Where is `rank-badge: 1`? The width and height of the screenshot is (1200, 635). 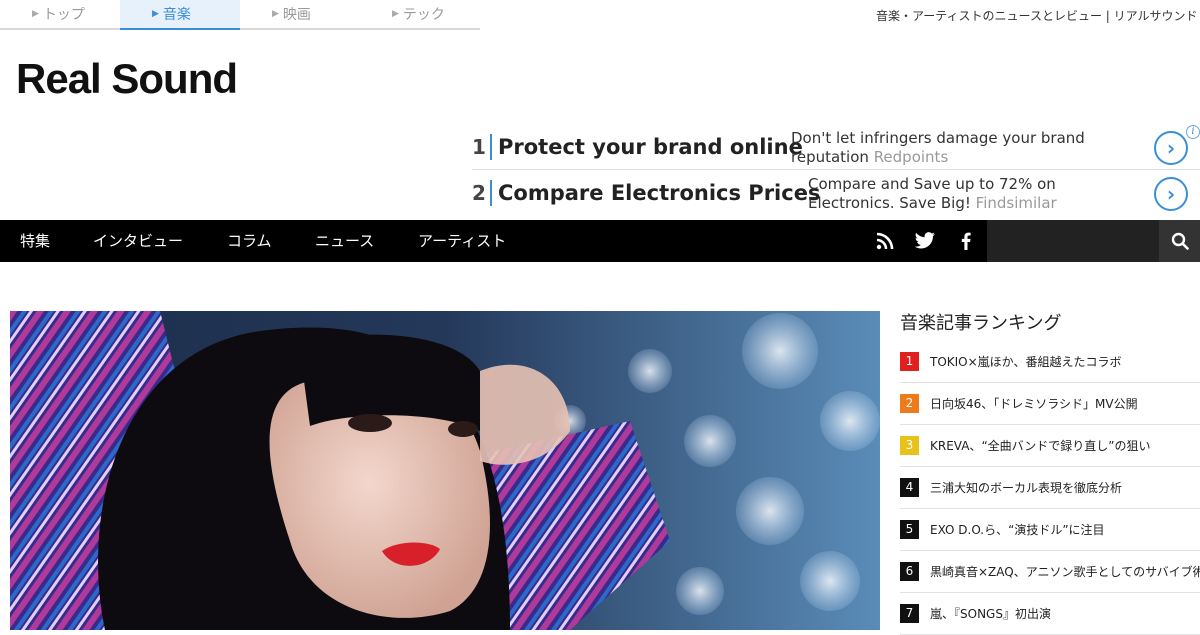
rank-badge: 1 is located at coordinates (909, 361).